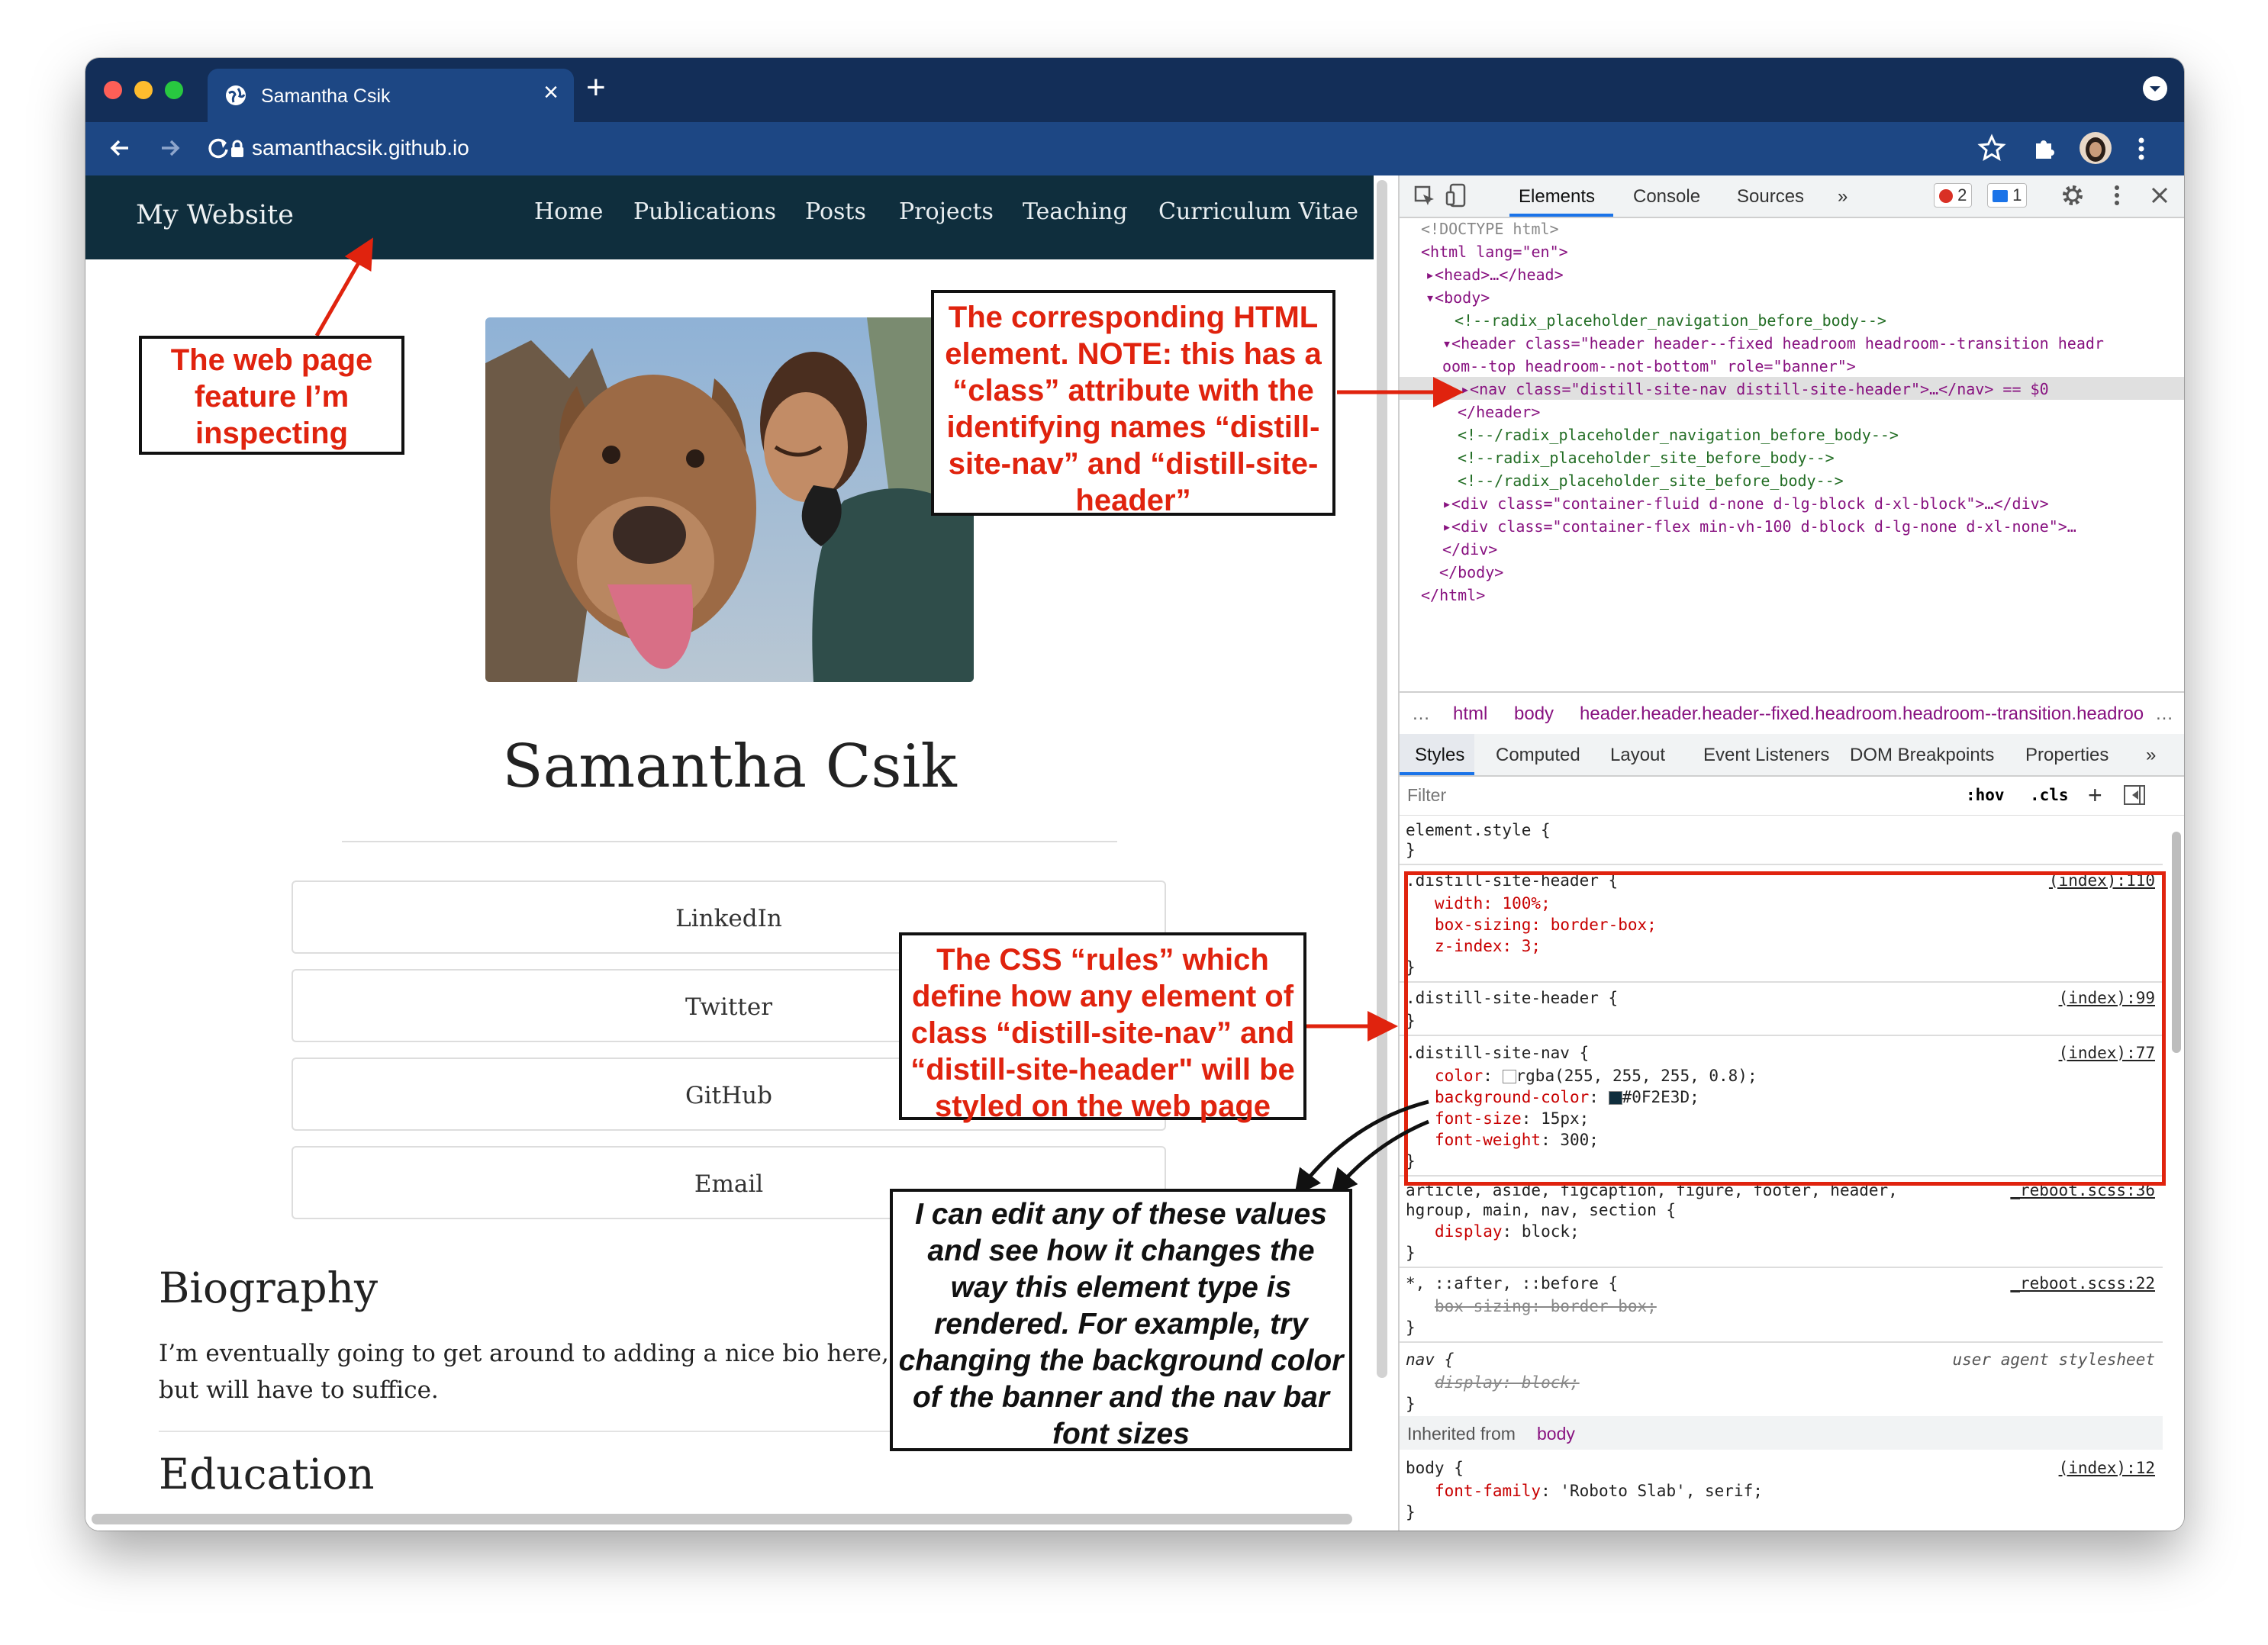 The image size is (2268, 1645). I want to click on error-count-badge: 2, so click(1953, 195).